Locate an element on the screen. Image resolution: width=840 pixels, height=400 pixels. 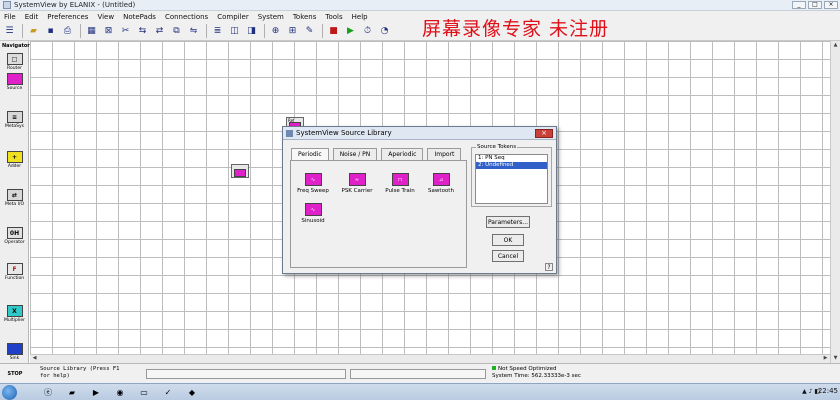
dialog-title: SystemView Source Library is located at coordinates (344, 133).